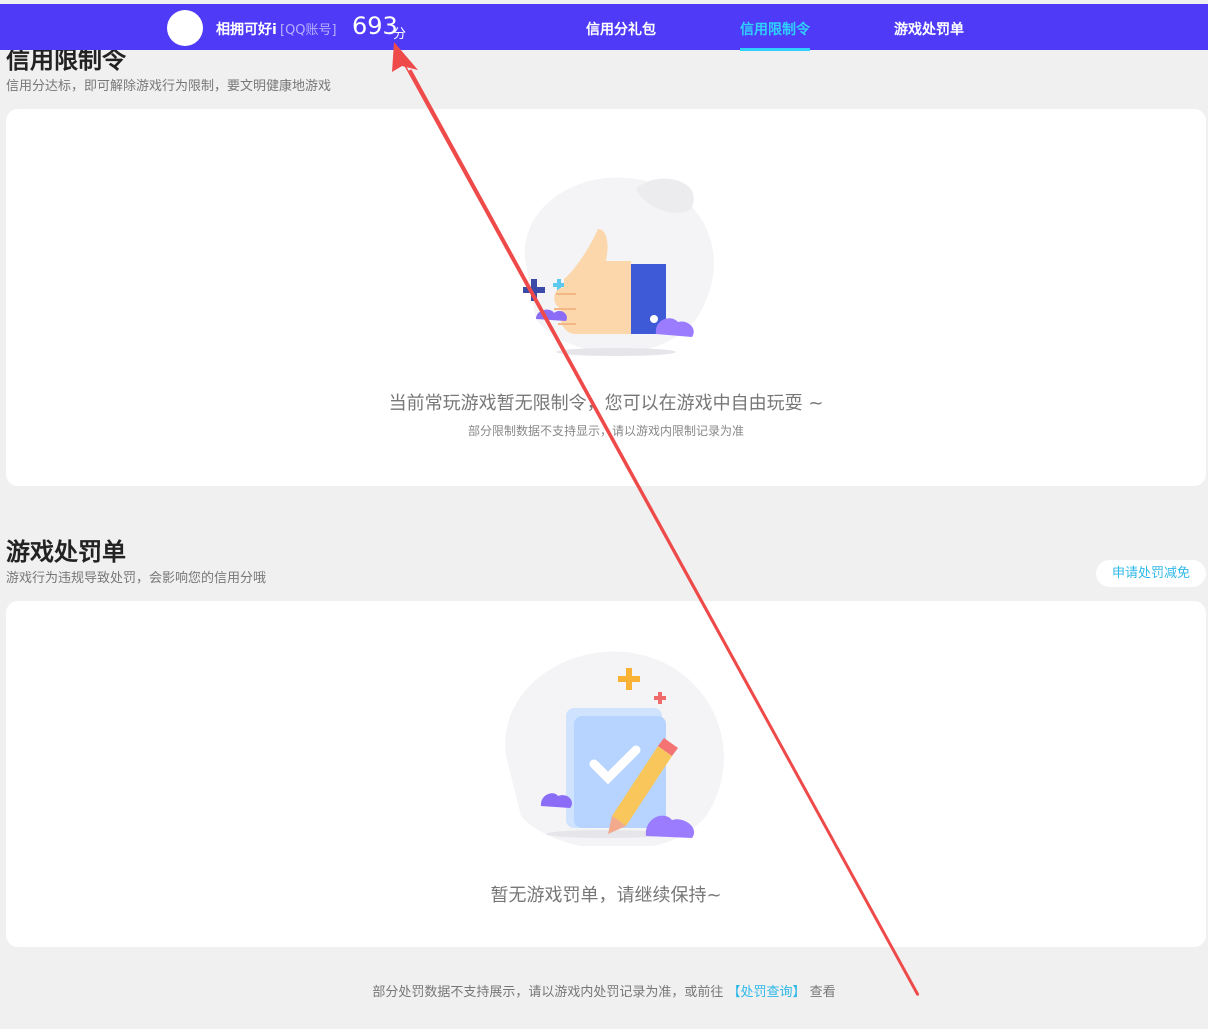 The height and width of the screenshot is (1029, 1208). Describe the element at coordinates (766, 992) in the screenshot. I see `penalty-query-link: 【处罚查询】` at that location.